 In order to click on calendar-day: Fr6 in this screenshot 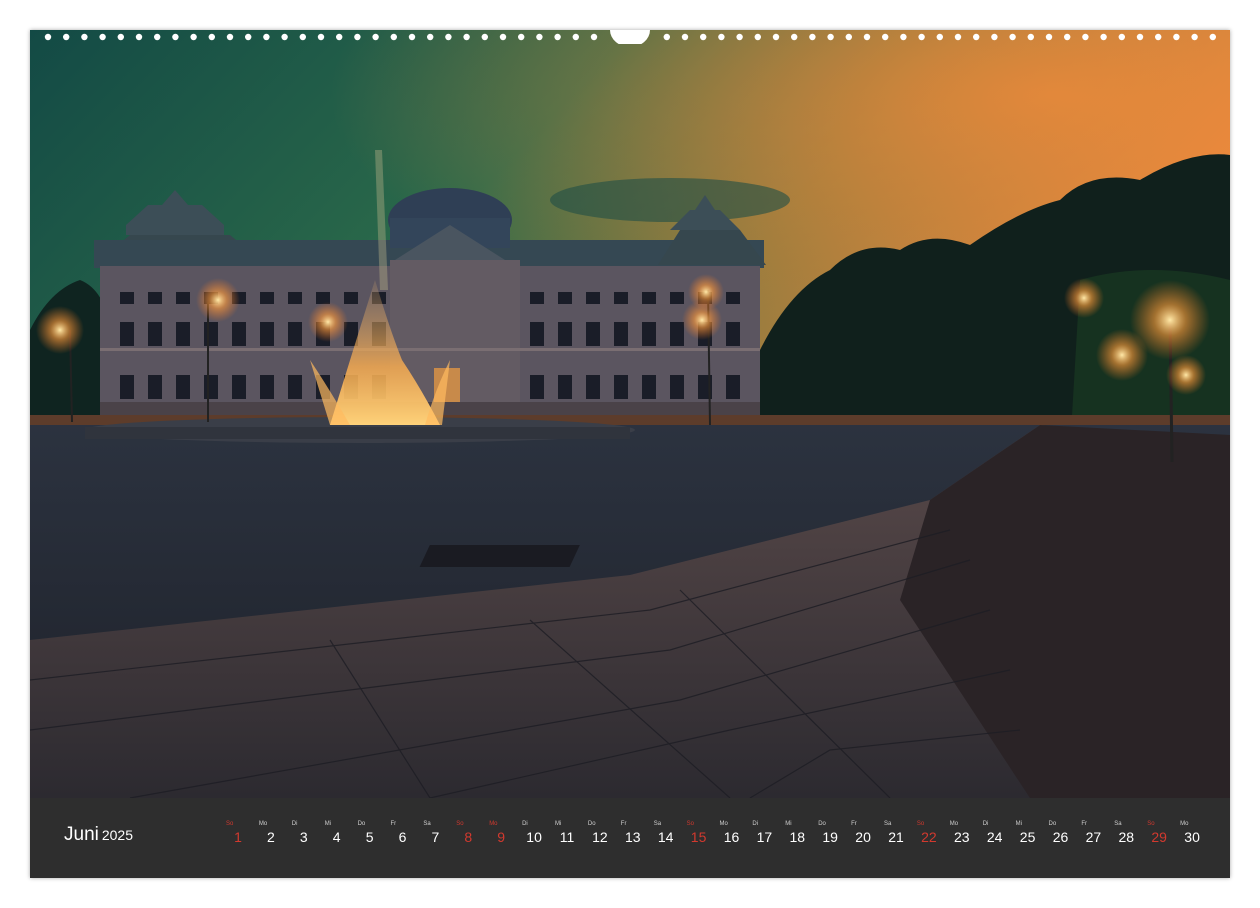, I will do `click(403, 833)`.